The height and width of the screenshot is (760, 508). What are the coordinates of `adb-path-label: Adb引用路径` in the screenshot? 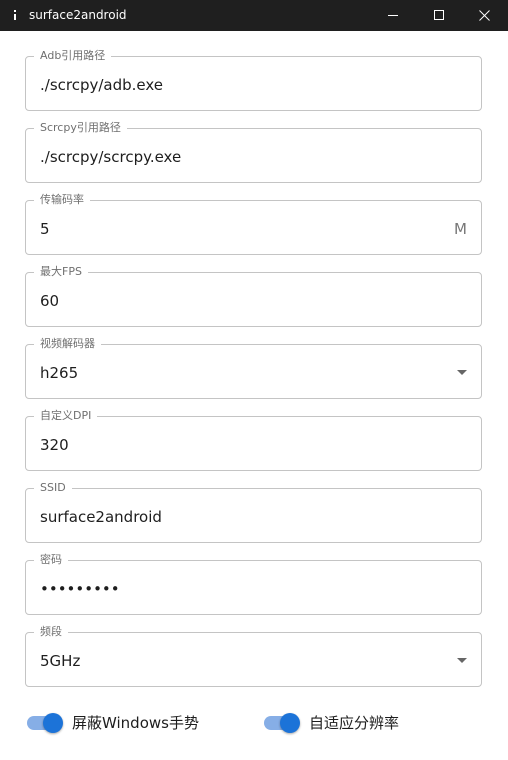 It's located at (73, 56).